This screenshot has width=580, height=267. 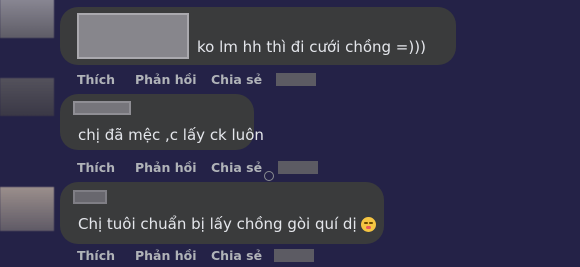 I want to click on comment-text: ko lm hh thì đi cưới chồng =))), so click(x=311, y=47).